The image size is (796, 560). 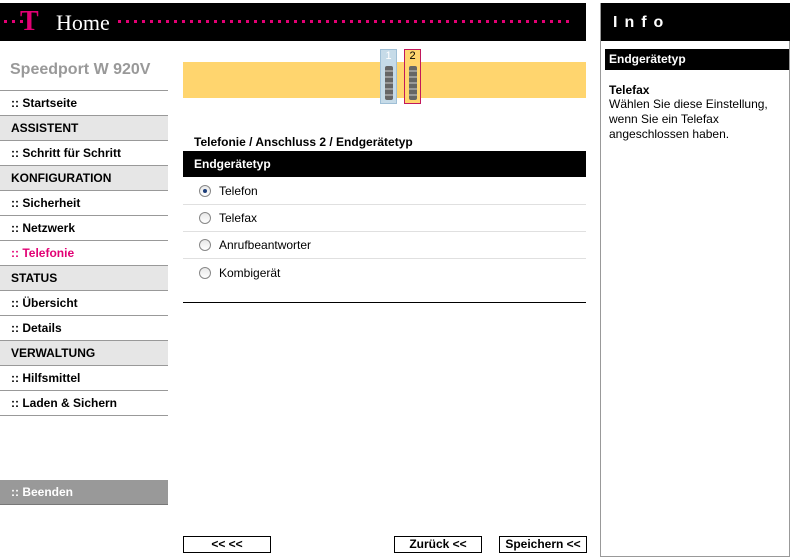 What do you see at coordinates (84, 377) in the screenshot?
I see `sidebar-item-hilfsmittel: :: Hilfsmittel` at bounding box center [84, 377].